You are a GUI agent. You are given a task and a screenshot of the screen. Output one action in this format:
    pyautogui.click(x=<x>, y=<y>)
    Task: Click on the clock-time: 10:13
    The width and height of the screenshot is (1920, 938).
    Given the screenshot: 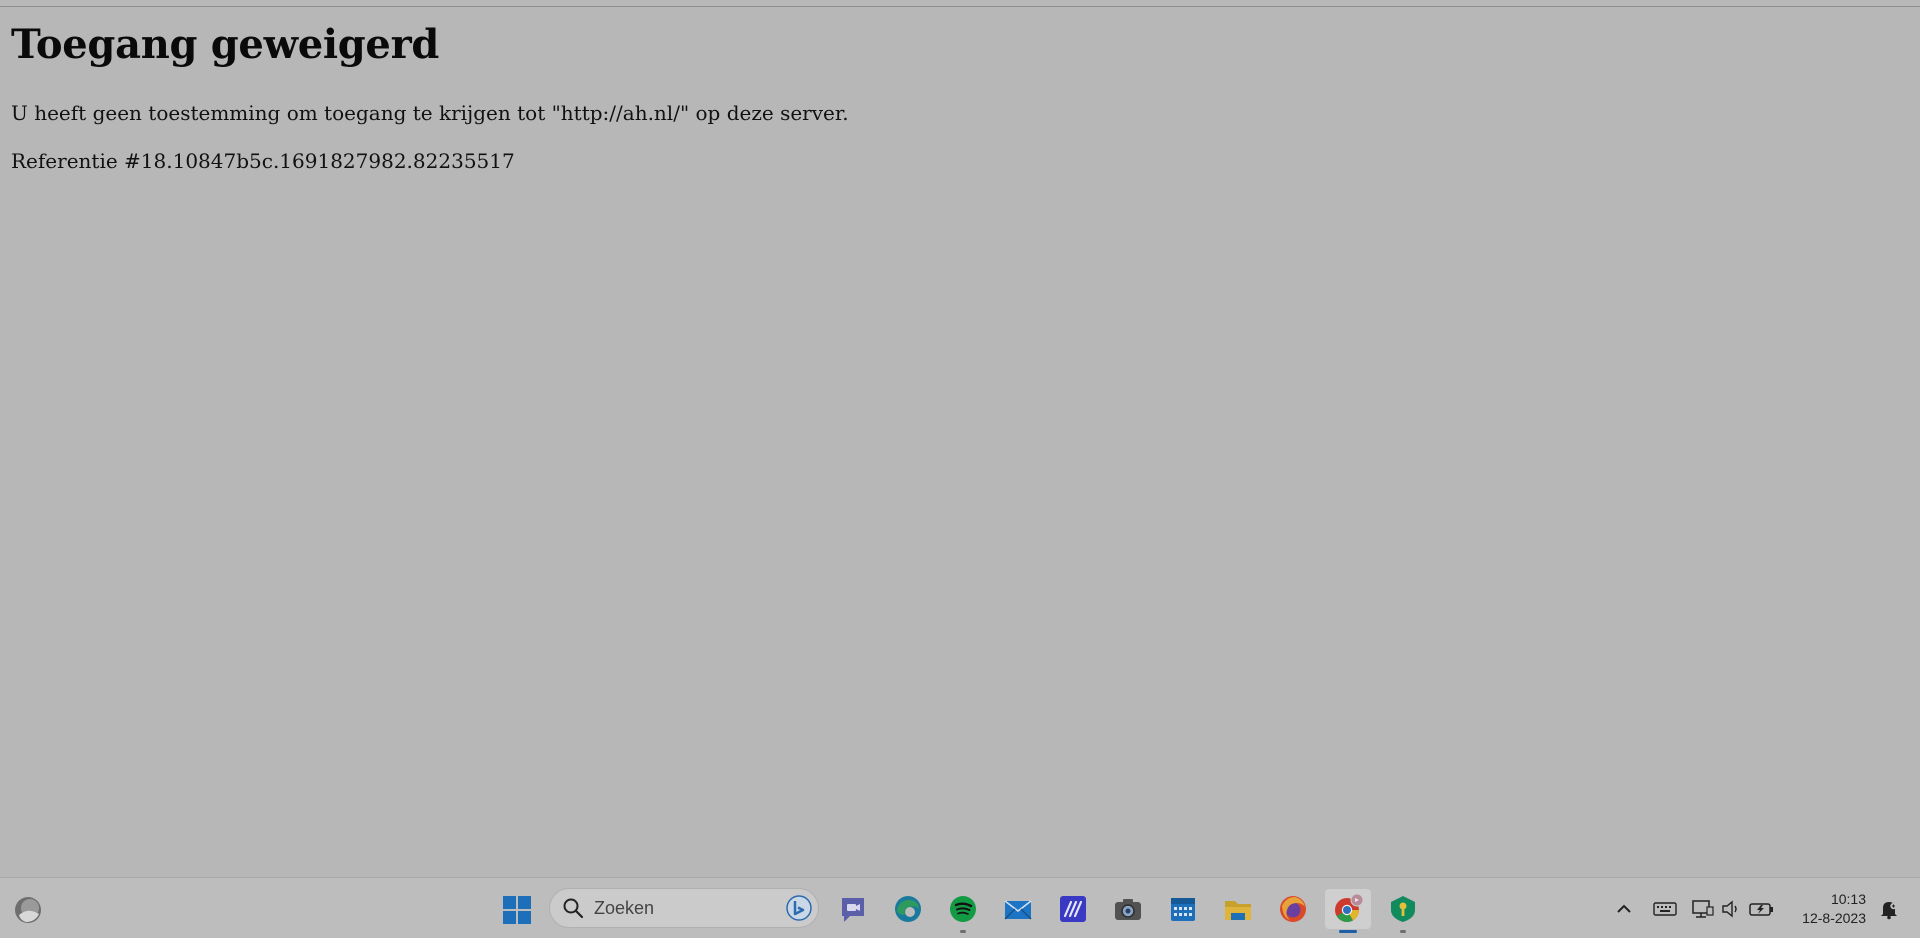 What is the action you would take?
    pyautogui.click(x=1848, y=899)
    